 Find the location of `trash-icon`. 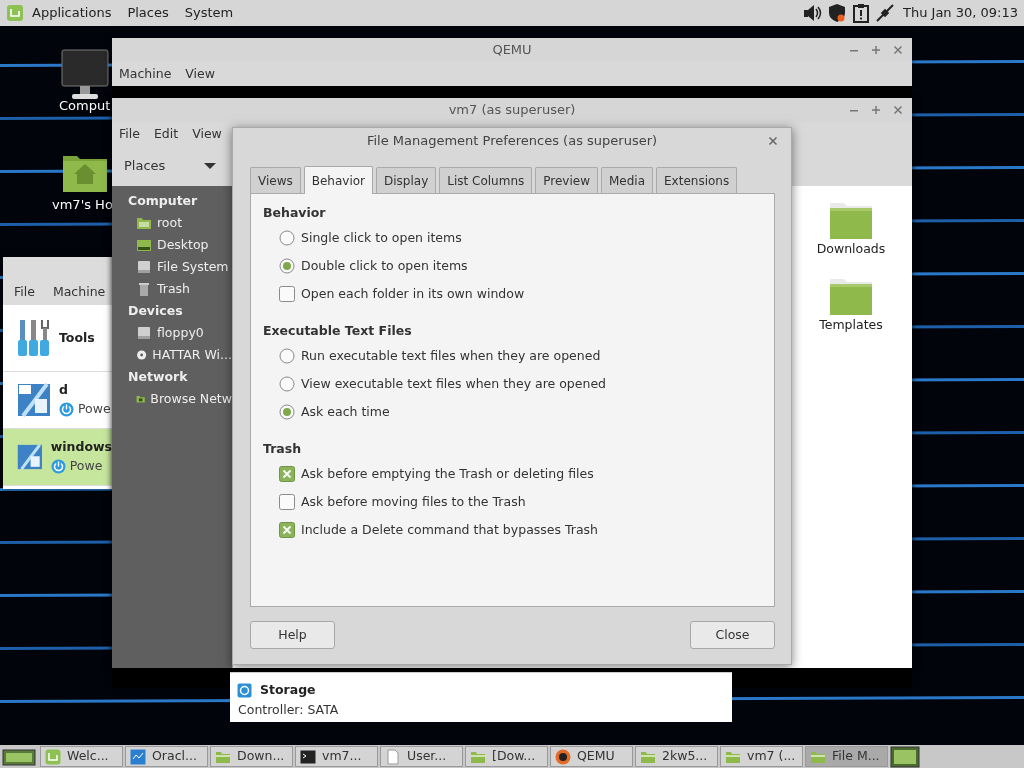

trash-icon is located at coordinates (144, 289).